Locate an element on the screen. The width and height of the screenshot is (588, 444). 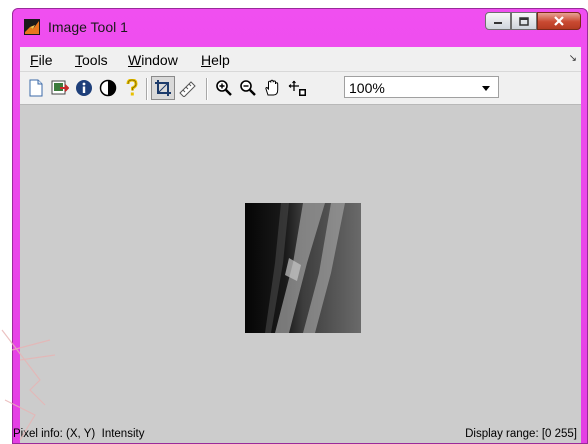
contrast-button is located at coordinates (108, 88).